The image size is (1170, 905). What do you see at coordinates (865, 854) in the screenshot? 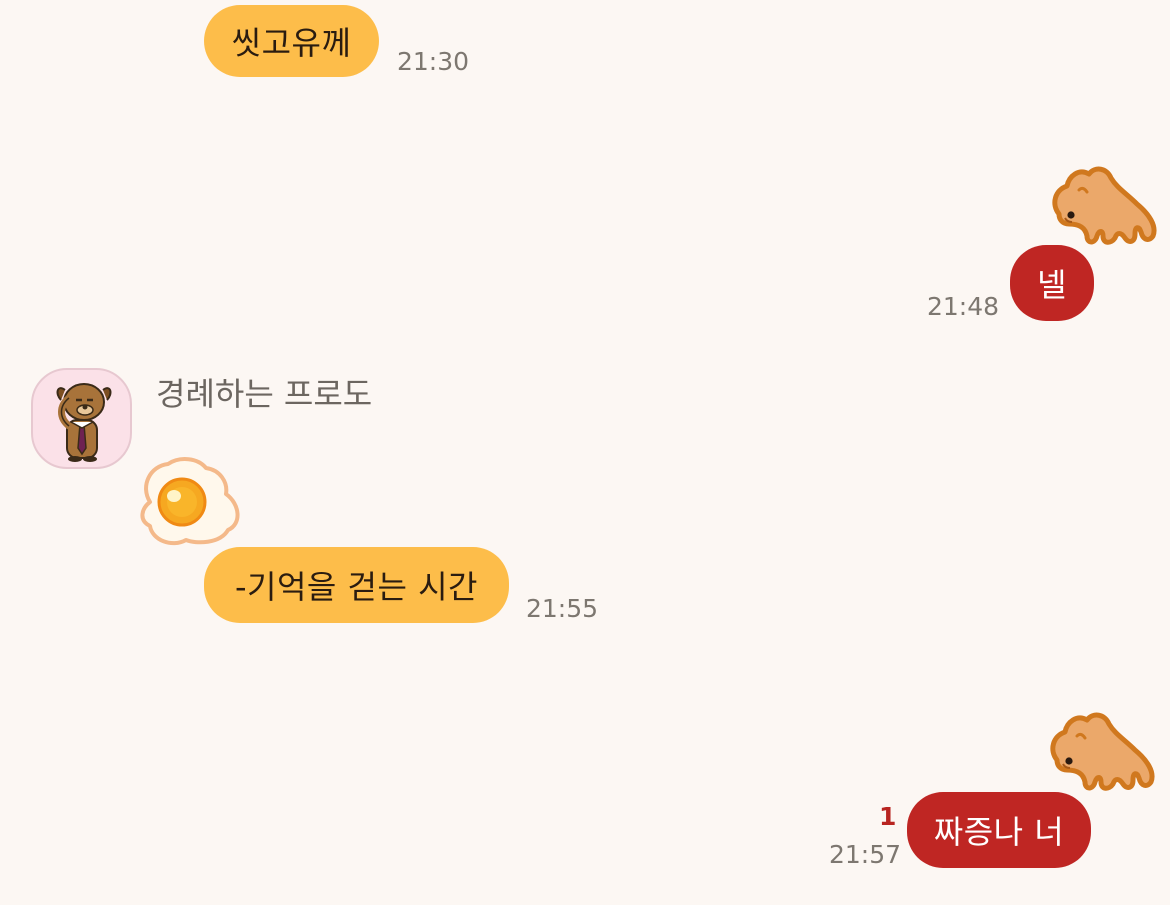
I see `message-timestamp: 21:57` at bounding box center [865, 854].